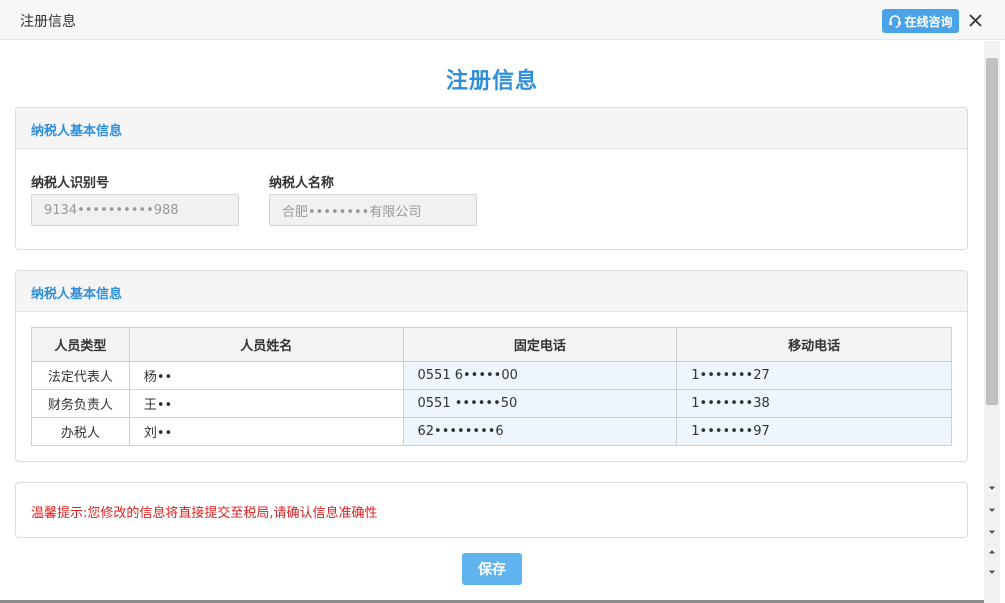  I want to click on mobile-cell: 1•••••••38, so click(814, 403).